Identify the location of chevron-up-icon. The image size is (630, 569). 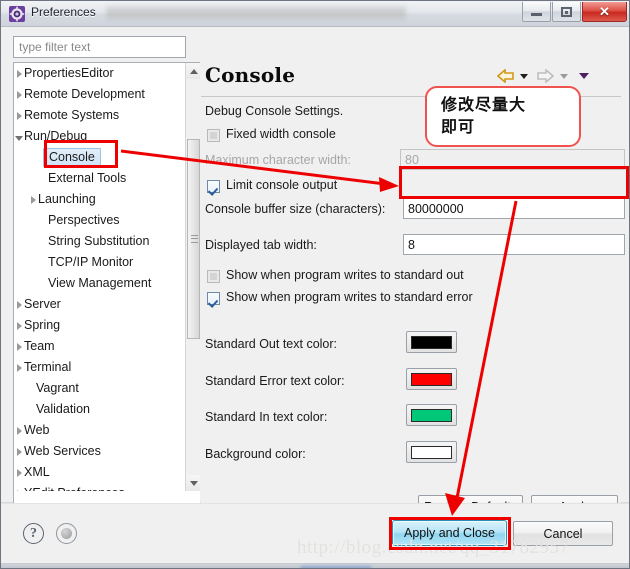
(193, 71).